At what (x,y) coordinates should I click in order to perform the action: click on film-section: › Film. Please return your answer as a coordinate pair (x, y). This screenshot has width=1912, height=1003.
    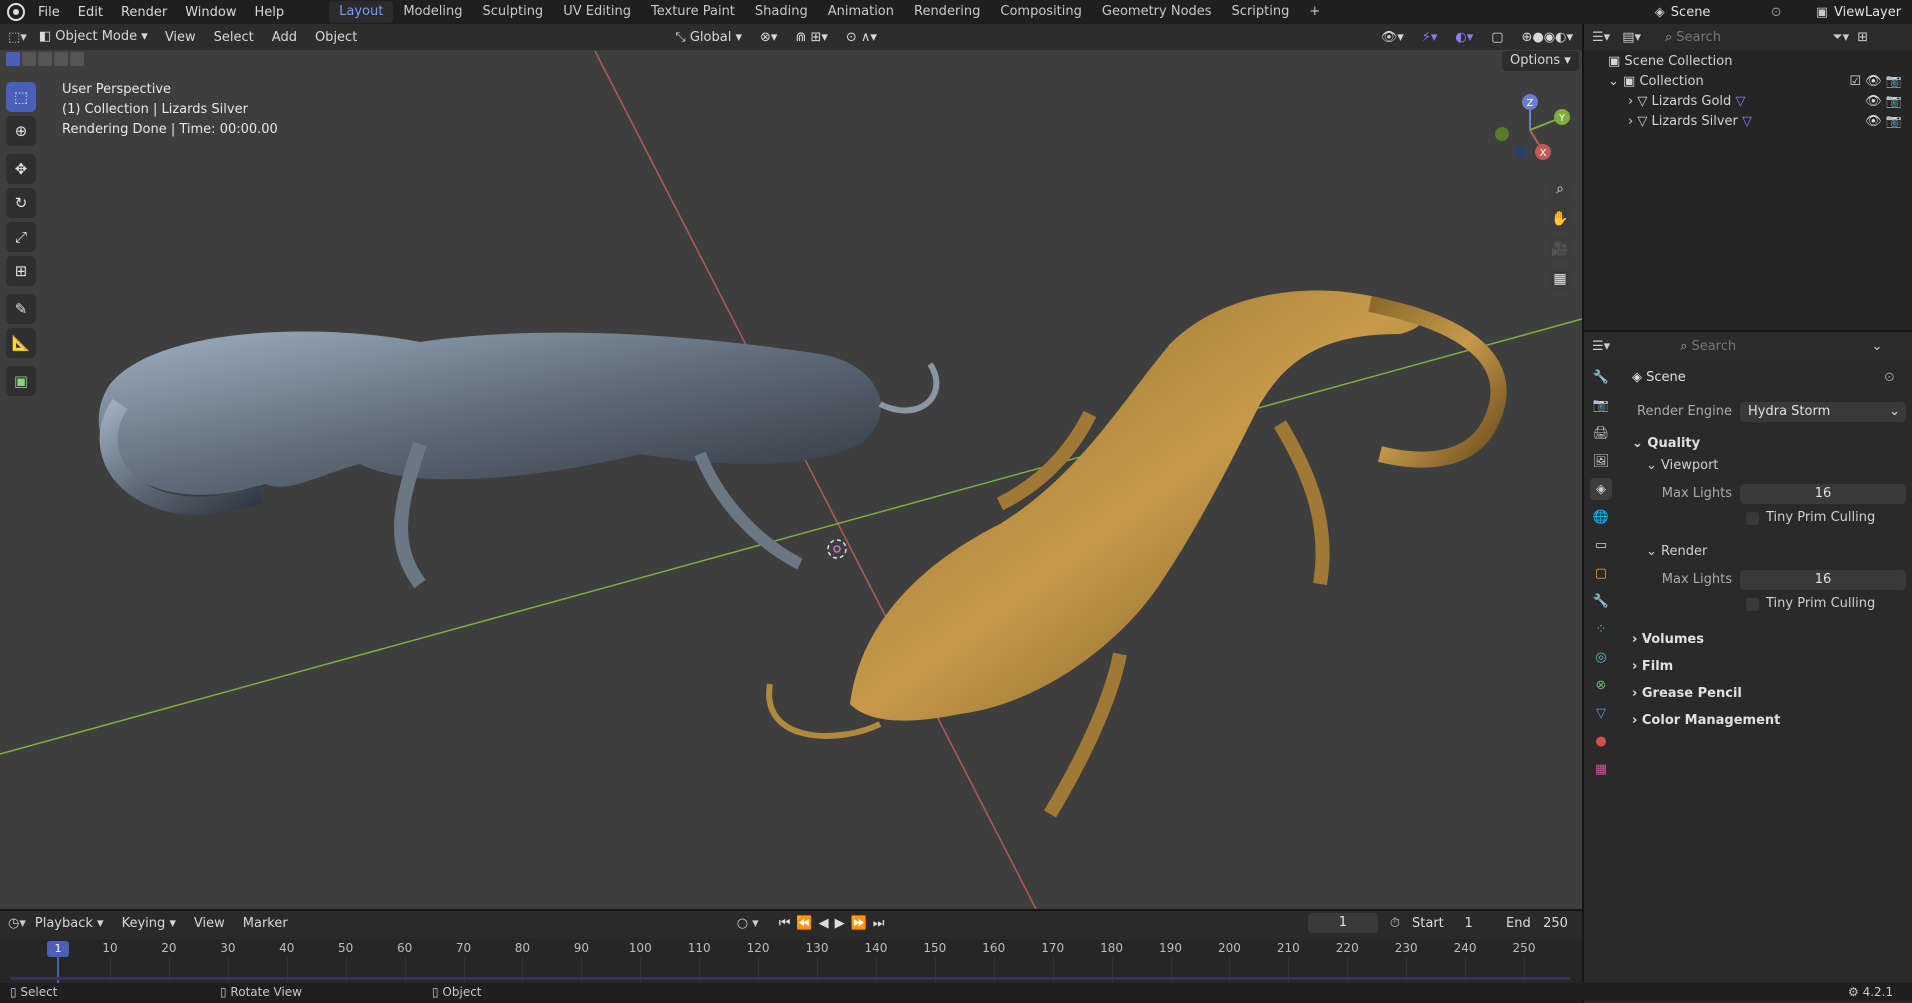
    Looking at the image, I should click on (1652, 666).